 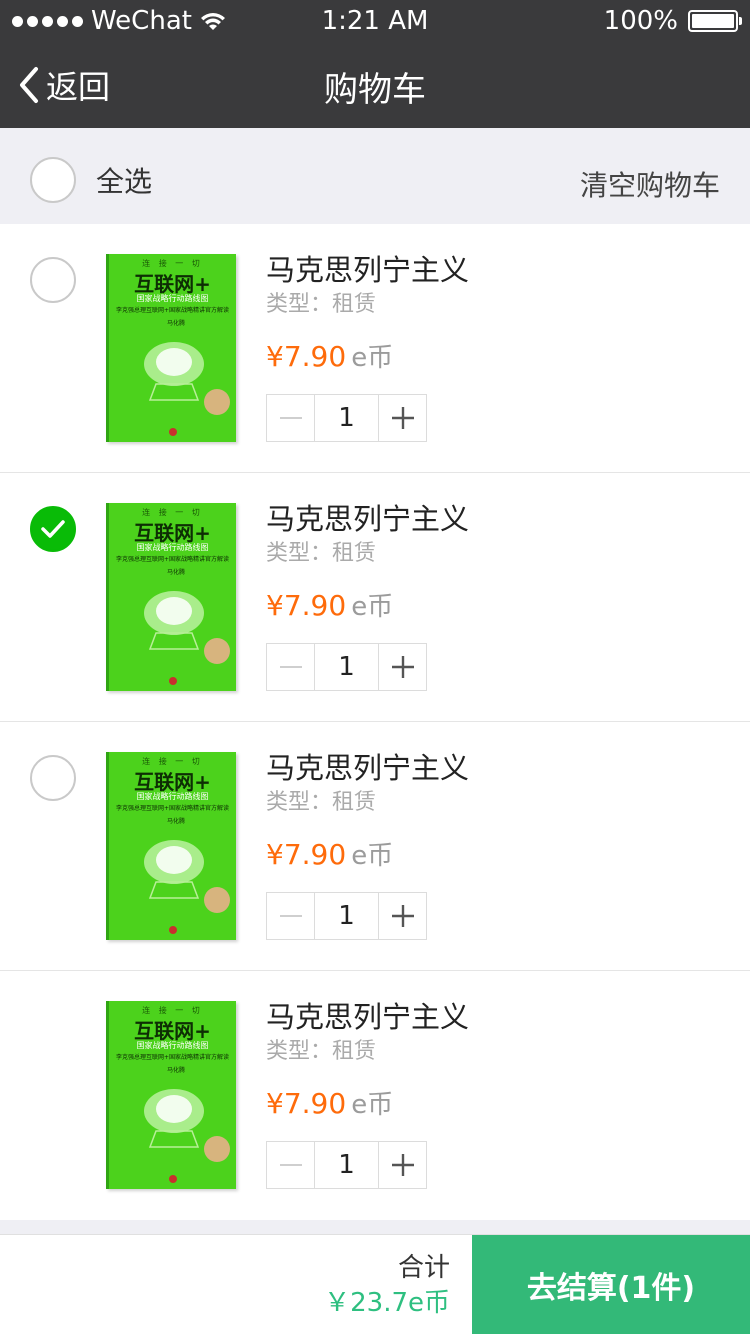 What do you see at coordinates (387, 1287) in the screenshot?
I see `total-group: 合计 ￥23.7e币` at bounding box center [387, 1287].